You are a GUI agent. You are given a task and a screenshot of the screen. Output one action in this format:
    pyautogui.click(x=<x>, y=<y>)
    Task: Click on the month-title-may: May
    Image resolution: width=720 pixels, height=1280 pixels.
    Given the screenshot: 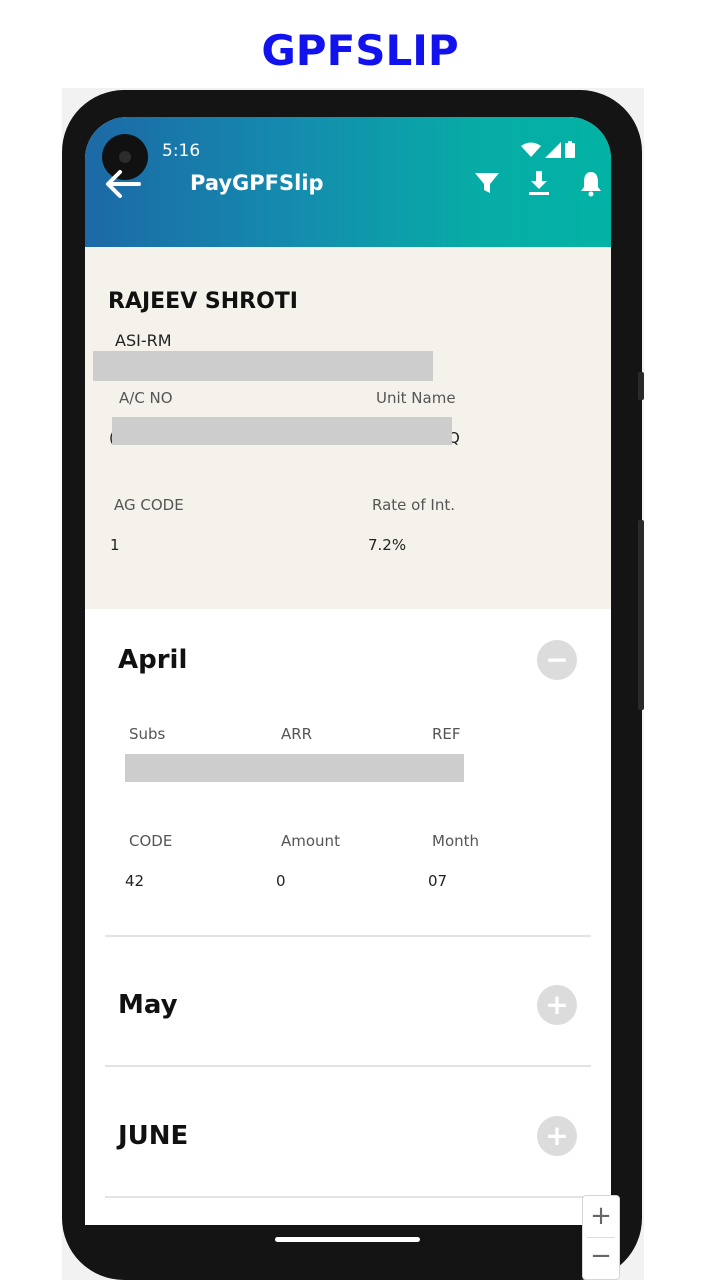 What is the action you would take?
    pyautogui.click(x=148, y=1005)
    